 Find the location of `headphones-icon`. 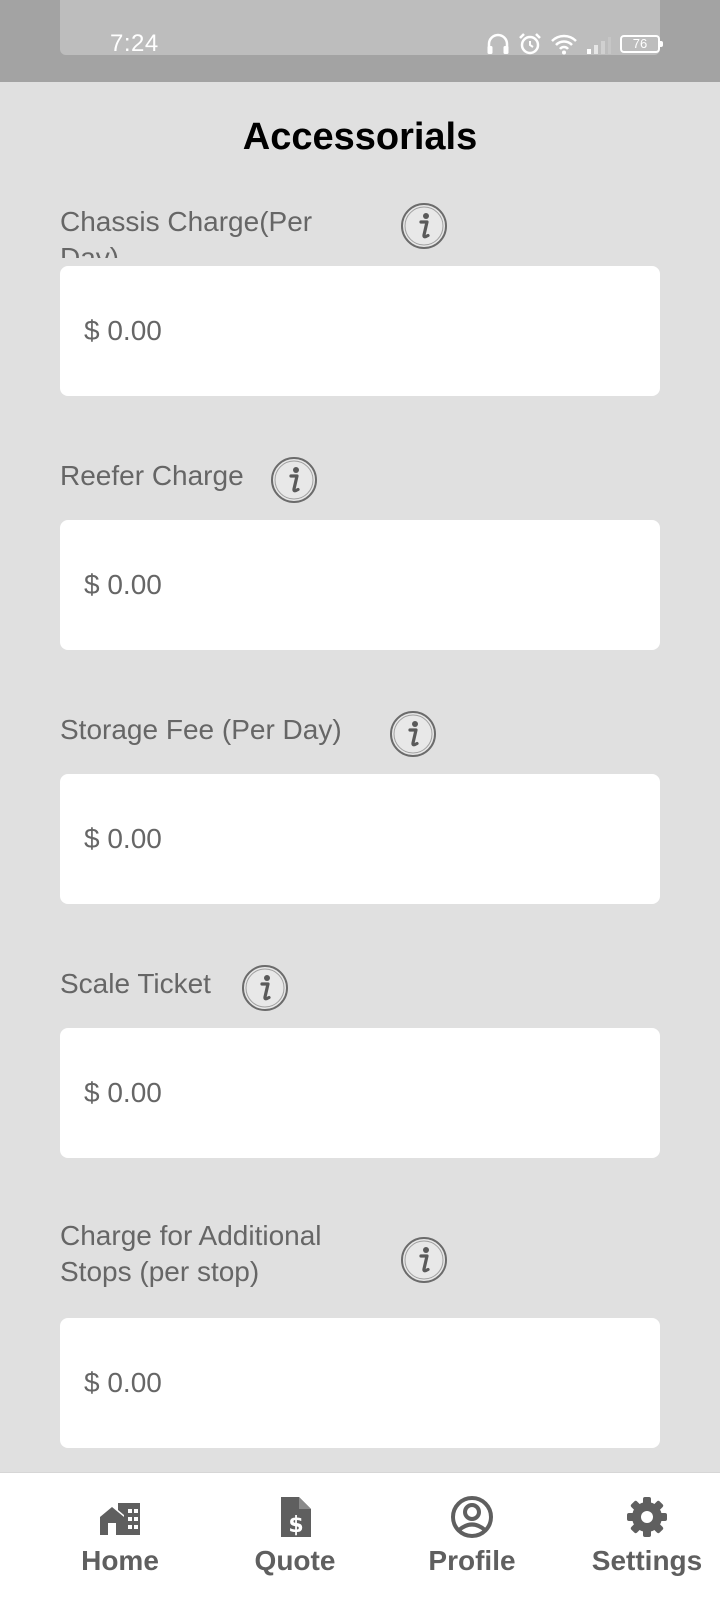

headphones-icon is located at coordinates (498, 43).